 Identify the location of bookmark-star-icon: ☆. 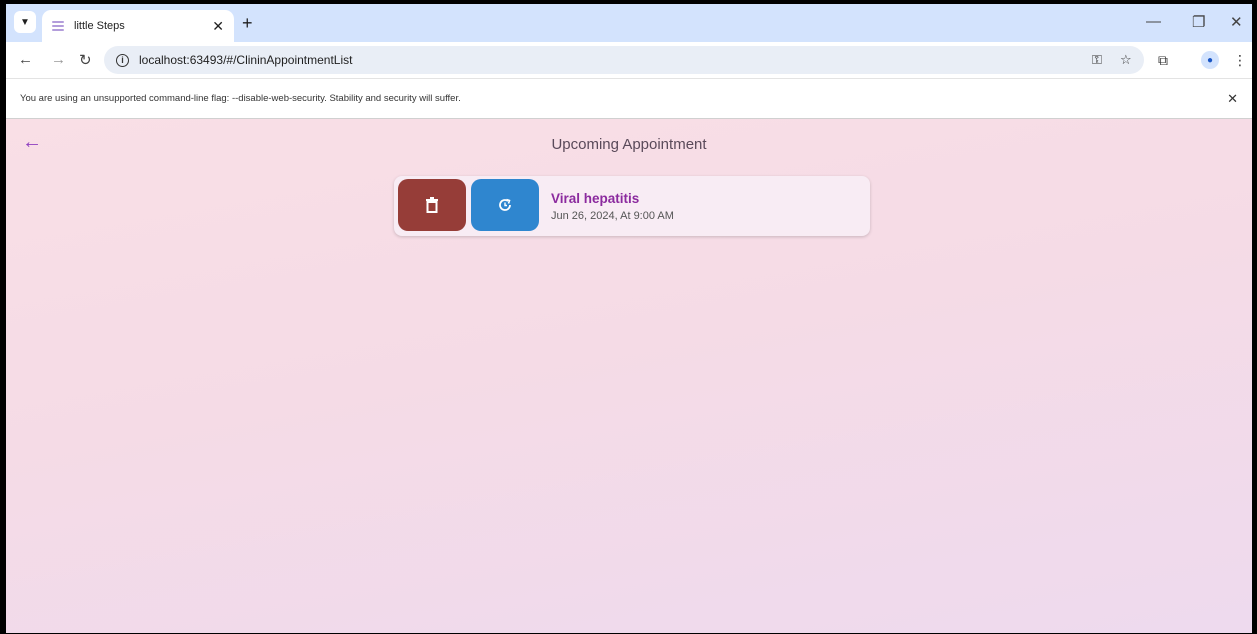
(1126, 60).